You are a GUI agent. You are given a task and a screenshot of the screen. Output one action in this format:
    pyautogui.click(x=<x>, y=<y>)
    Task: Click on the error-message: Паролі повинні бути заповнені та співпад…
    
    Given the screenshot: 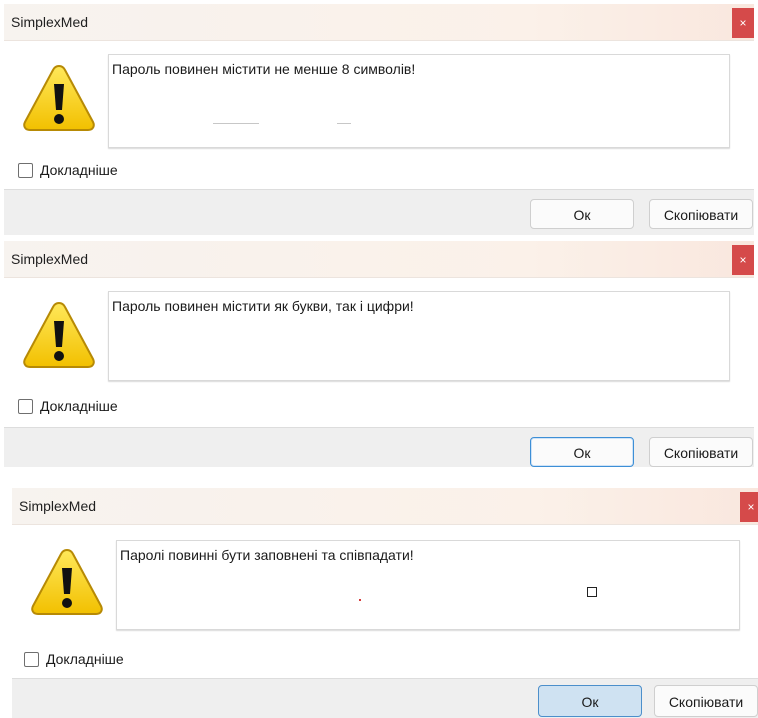 What is the action you would take?
    pyautogui.click(x=267, y=555)
    